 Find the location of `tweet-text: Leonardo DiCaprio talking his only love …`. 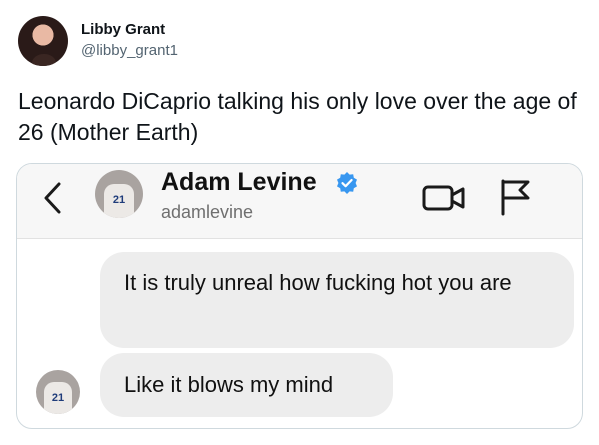

tweet-text: Leonardo DiCaprio talking his only love … is located at coordinates (297, 116).